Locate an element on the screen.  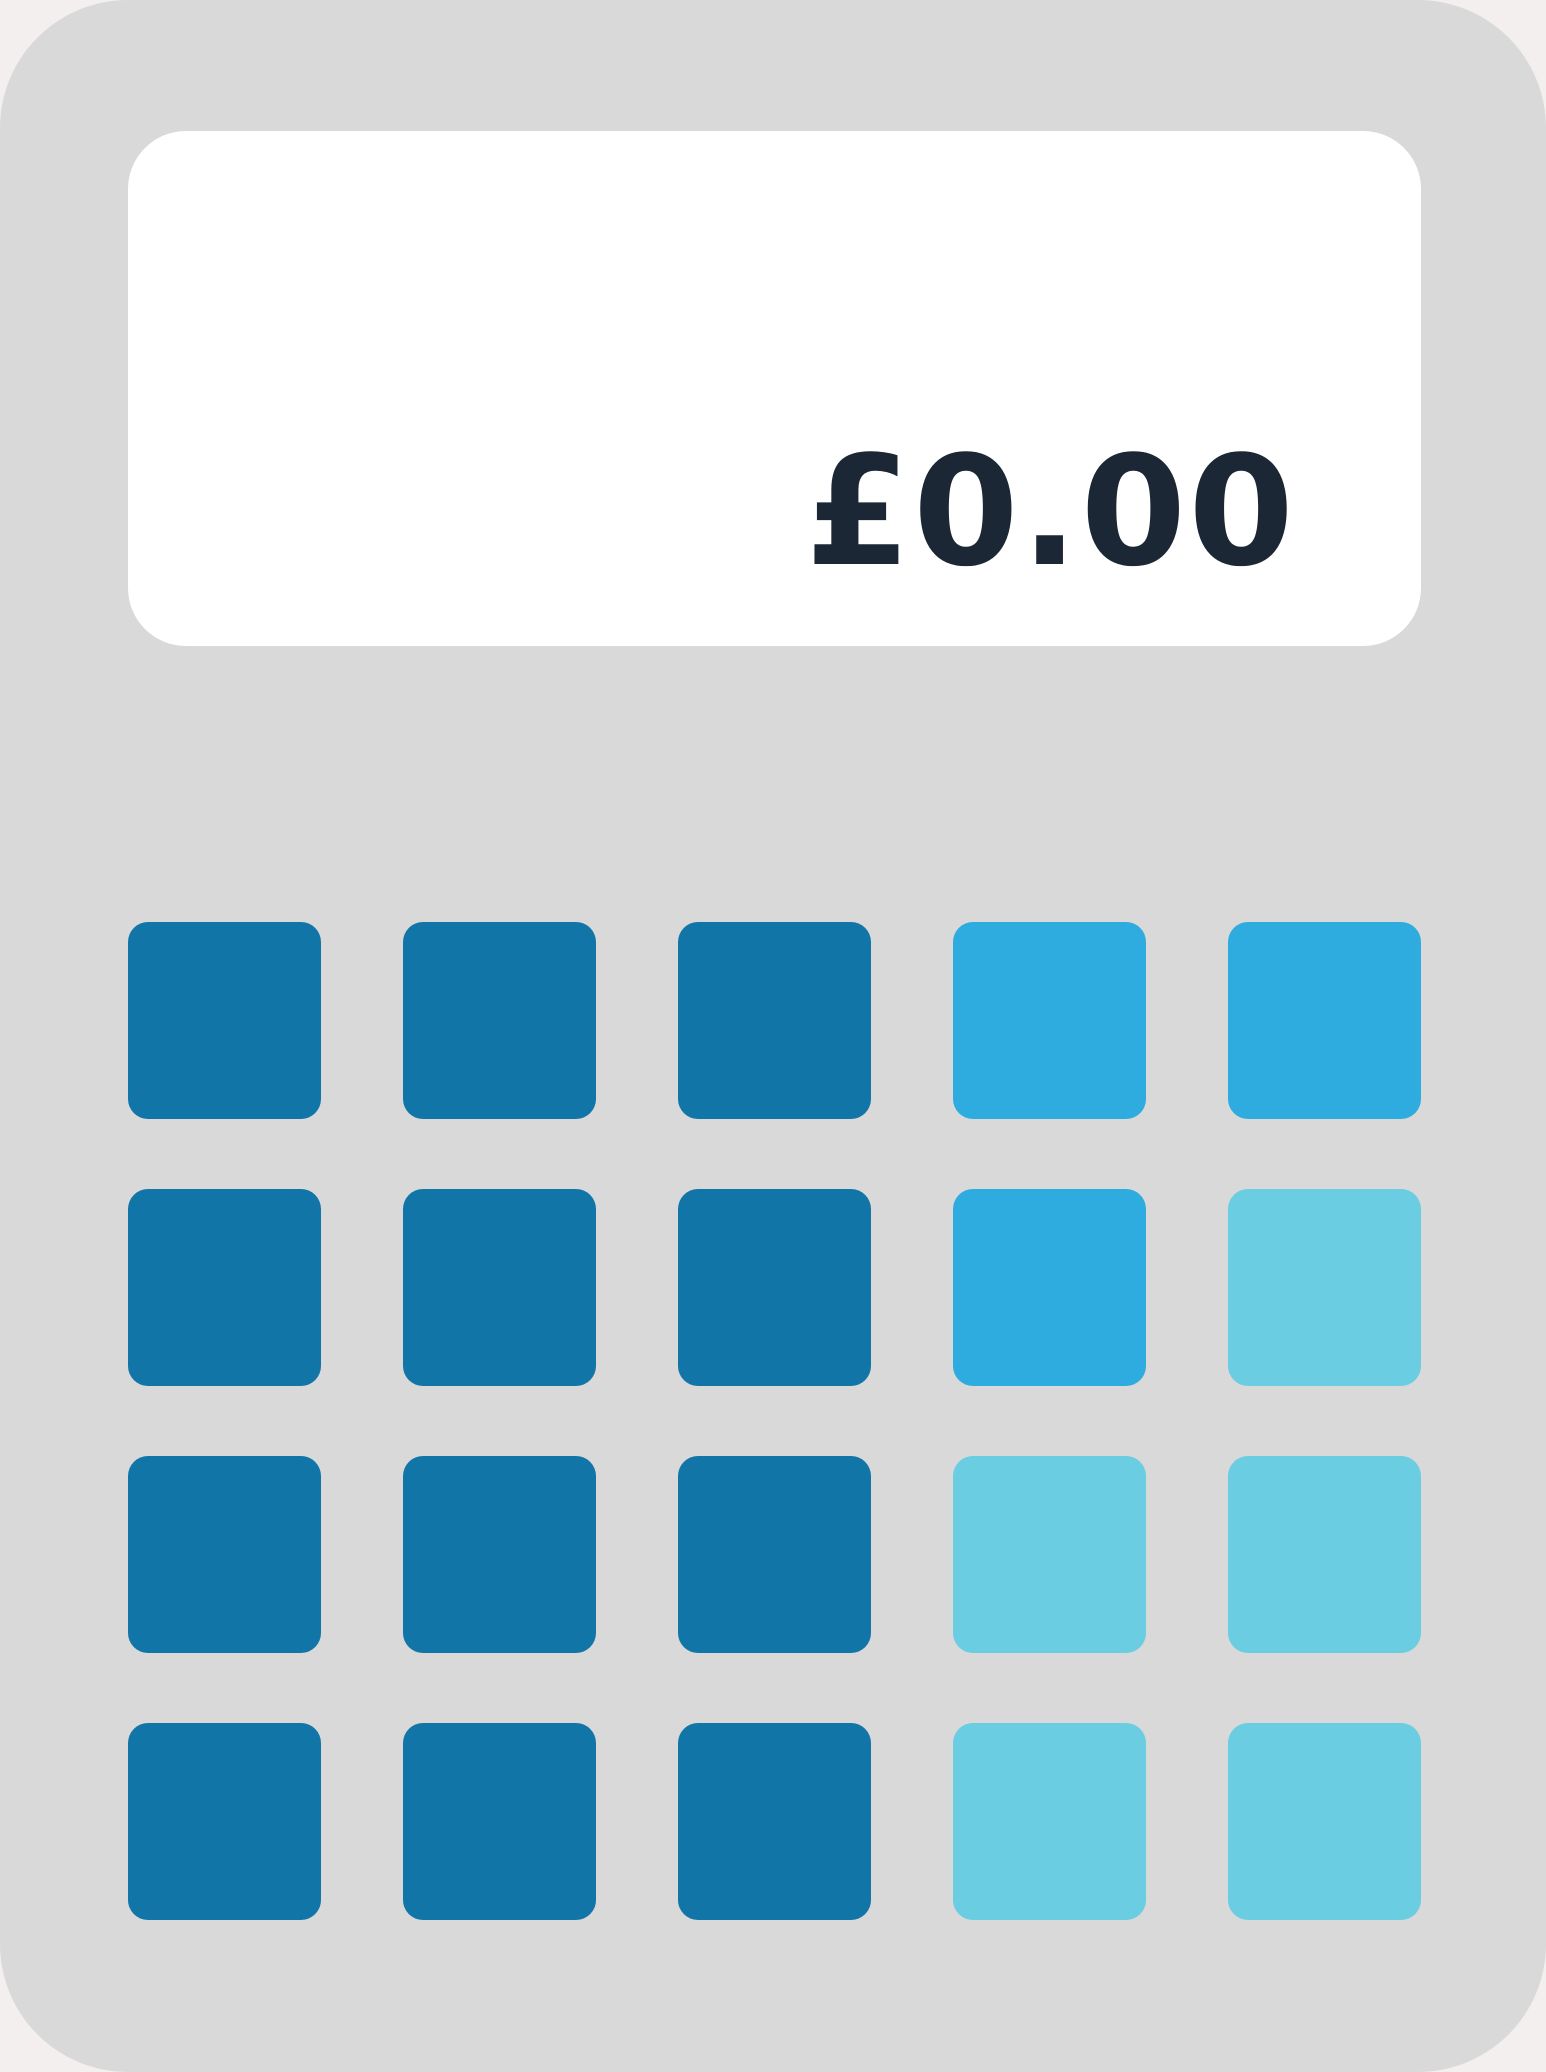
display-value: £0.00 is located at coordinates (1050, 511).